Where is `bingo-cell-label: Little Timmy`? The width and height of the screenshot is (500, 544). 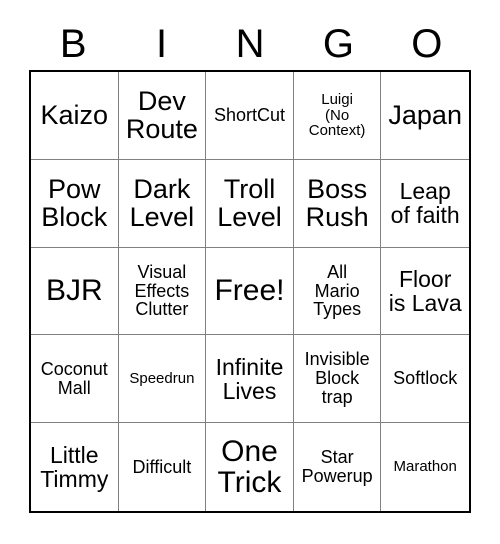
bingo-cell-label: Little Timmy is located at coordinates (74, 467).